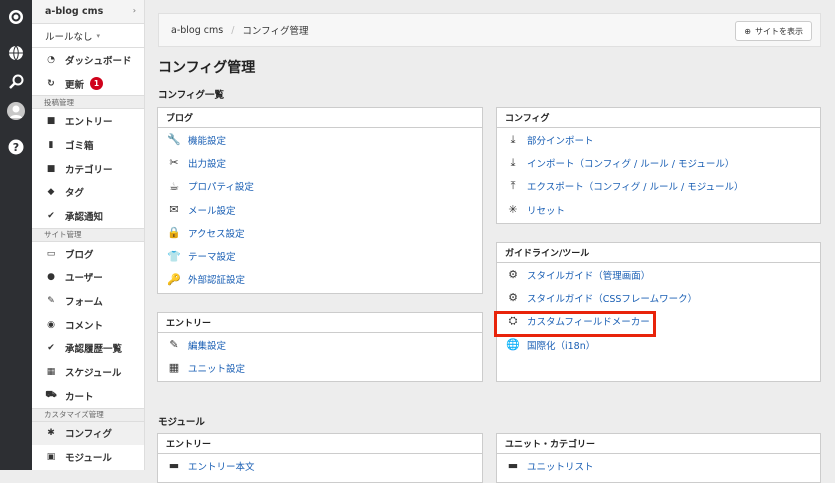 This screenshot has height=483, width=835. I want to click on unit-icon: ▦, so click(174, 368).